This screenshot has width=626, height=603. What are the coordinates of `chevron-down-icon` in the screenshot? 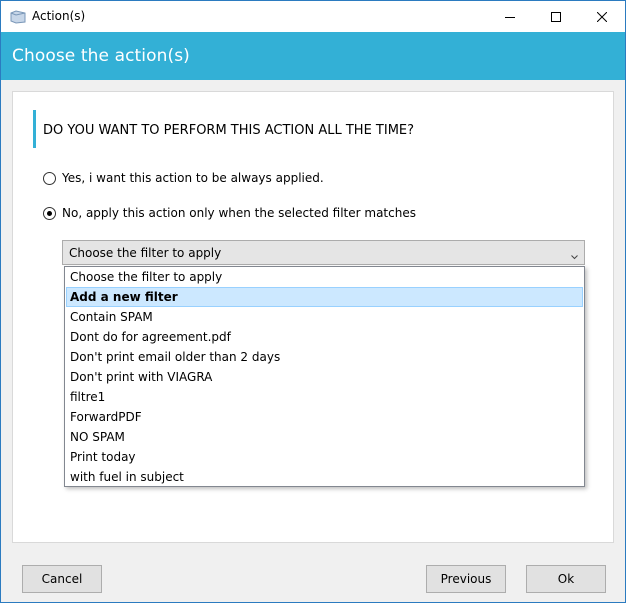 It's located at (574, 256).